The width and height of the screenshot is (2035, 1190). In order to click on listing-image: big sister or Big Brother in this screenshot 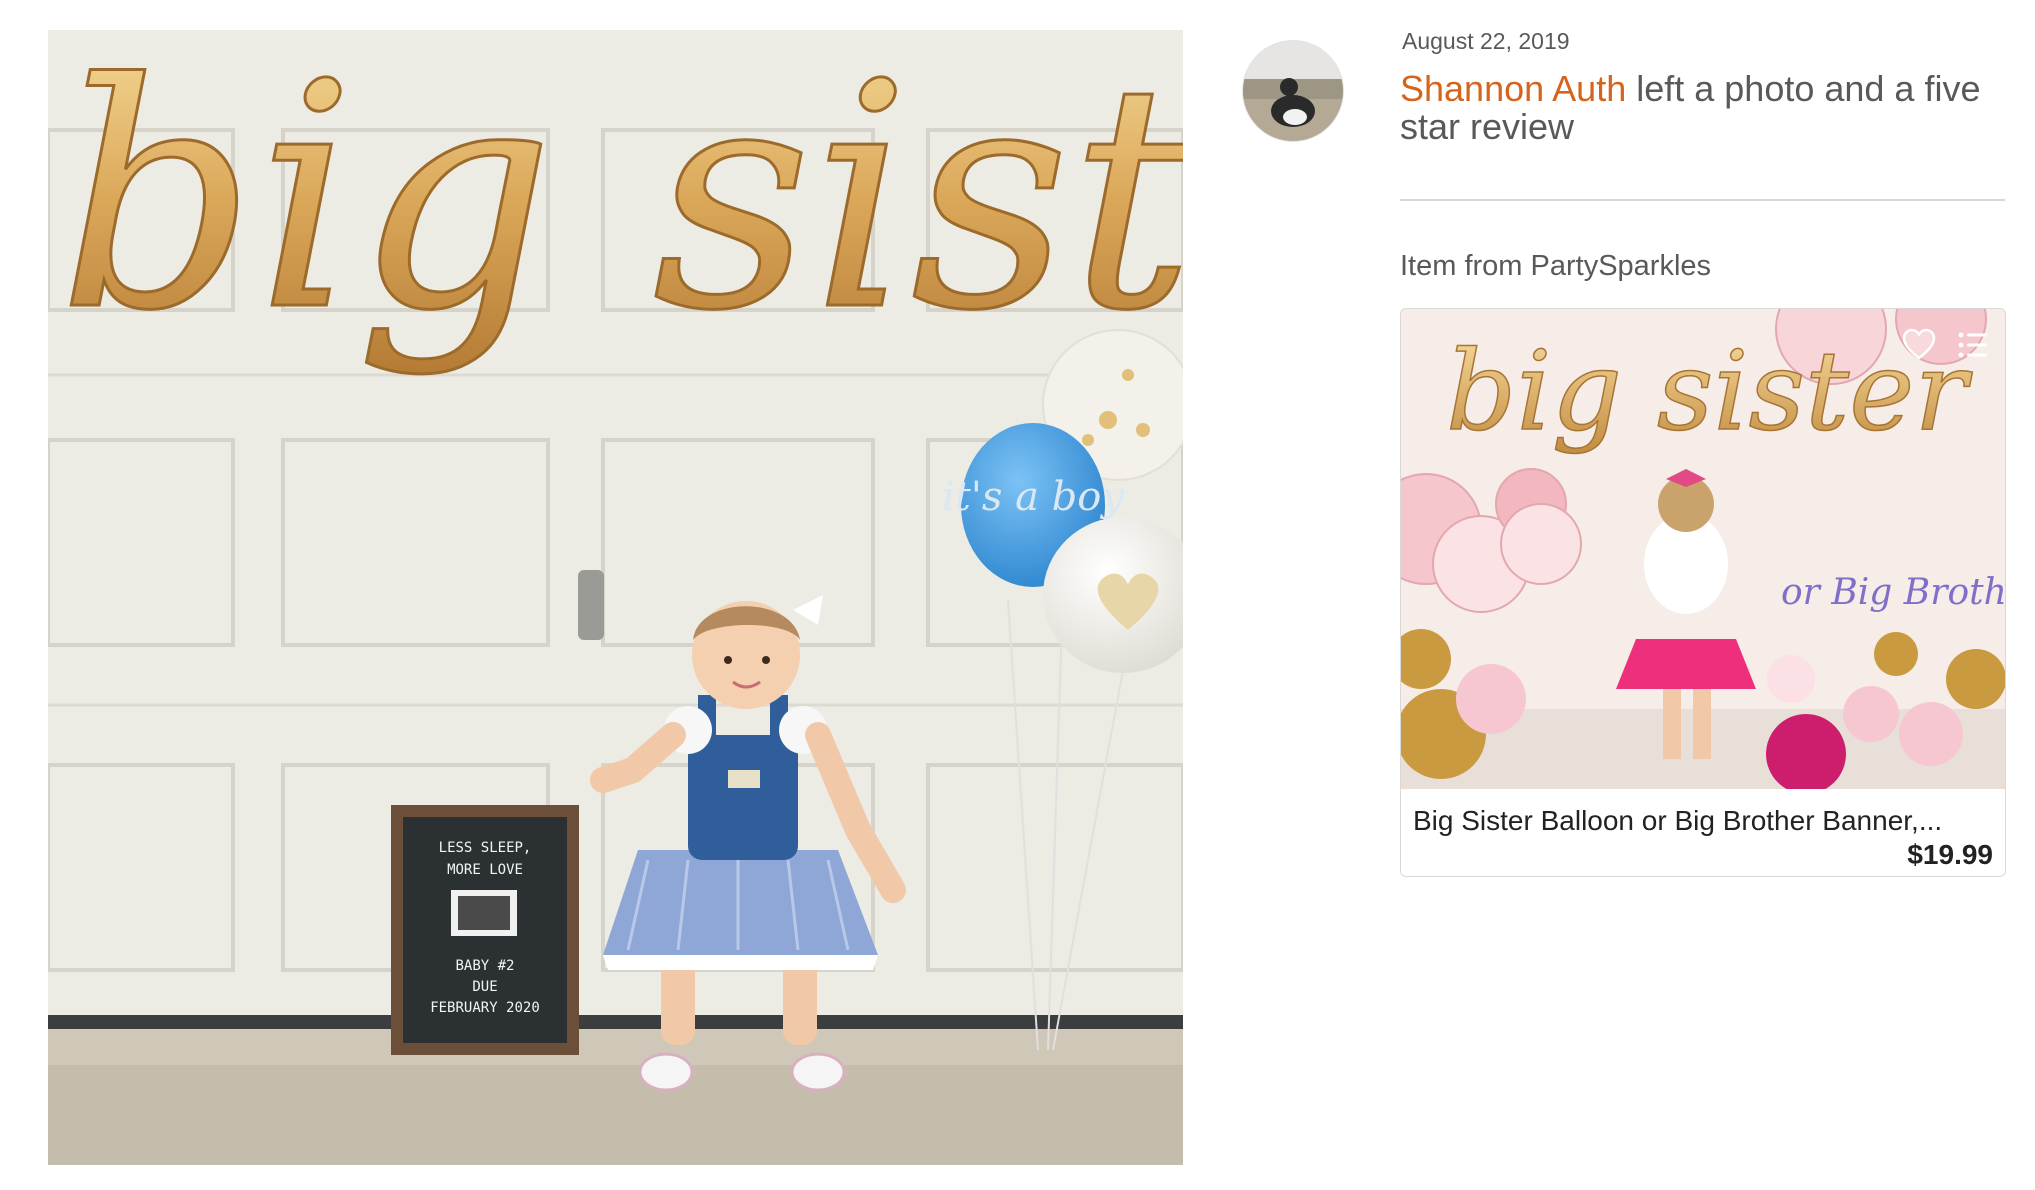, I will do `click(1703, 549)`.